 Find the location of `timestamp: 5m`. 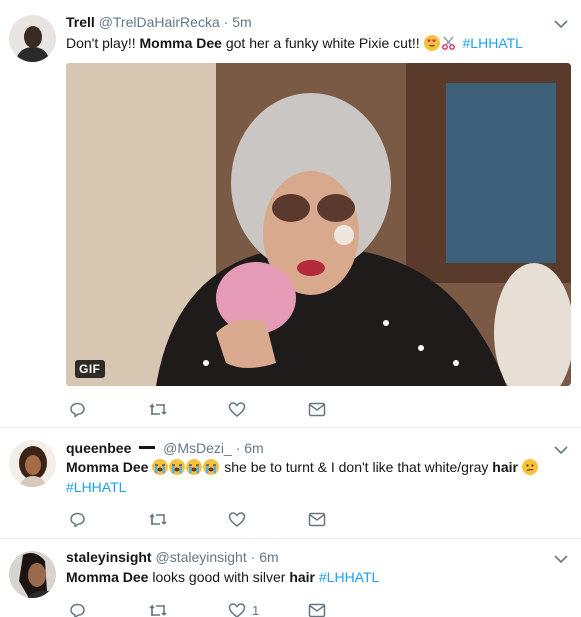

timestamp: 5m is located at coordinates (241, 22).